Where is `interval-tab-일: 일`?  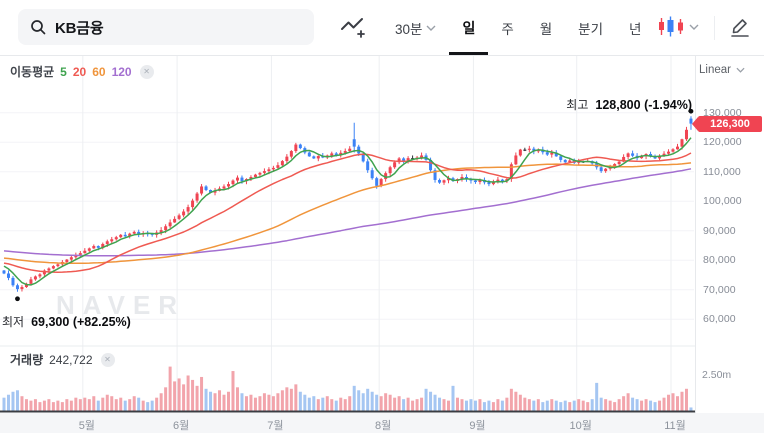
interval-tab-일: 일 is located at coordinates (469, 27).